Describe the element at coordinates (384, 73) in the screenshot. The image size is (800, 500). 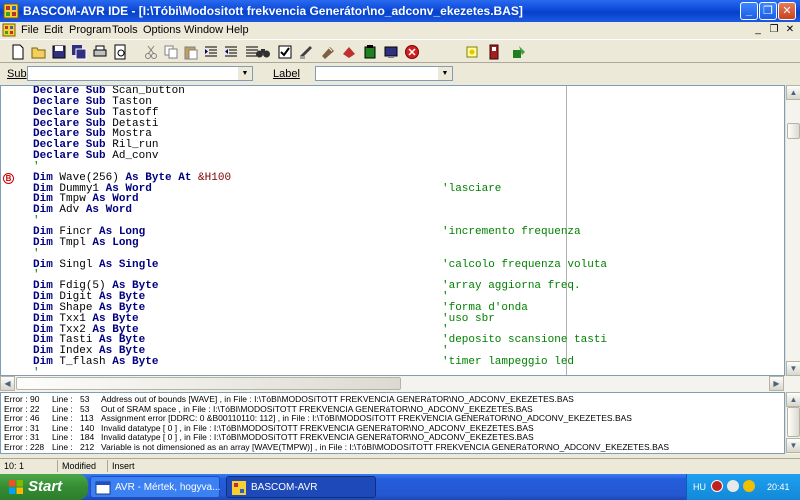
I see `label-dropdown: ▼` at that location.